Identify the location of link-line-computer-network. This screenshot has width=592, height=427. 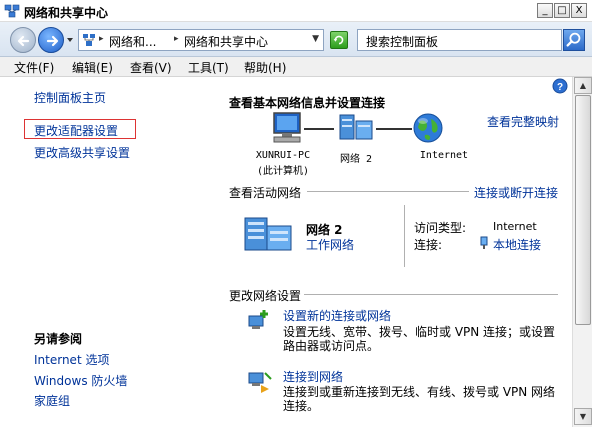
(319, 129).